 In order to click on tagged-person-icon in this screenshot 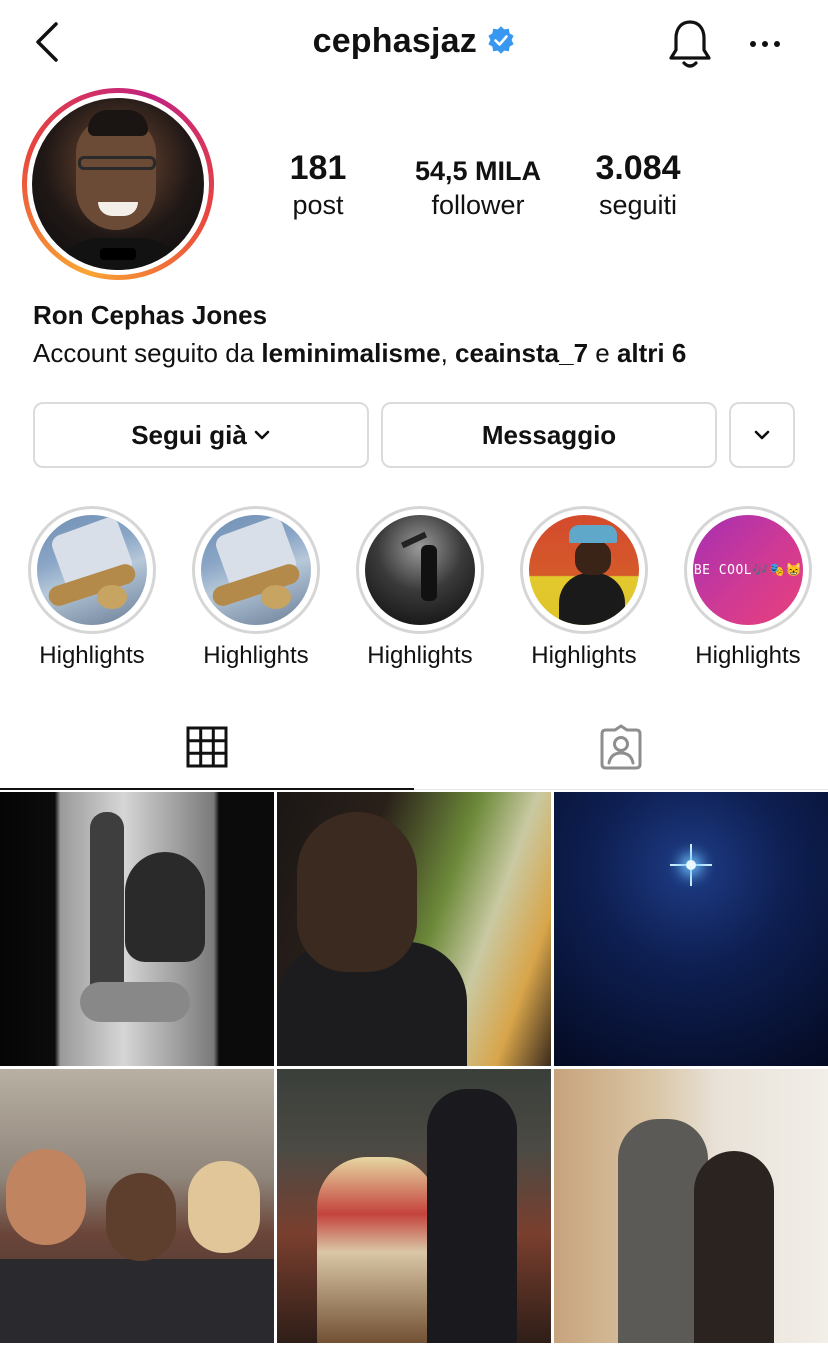, I will do `click(621, 747)`.